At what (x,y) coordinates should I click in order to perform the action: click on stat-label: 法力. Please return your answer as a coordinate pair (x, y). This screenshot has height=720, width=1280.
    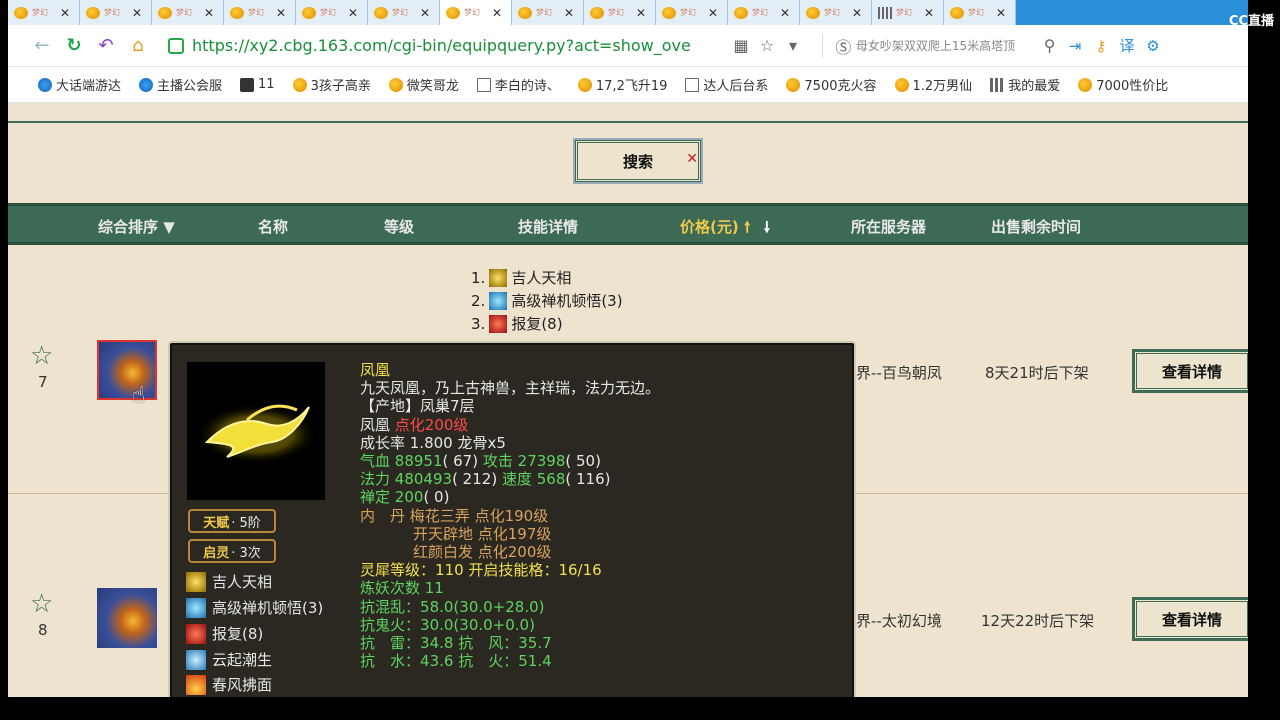
    Looking at the image, I should click on (375, 479).